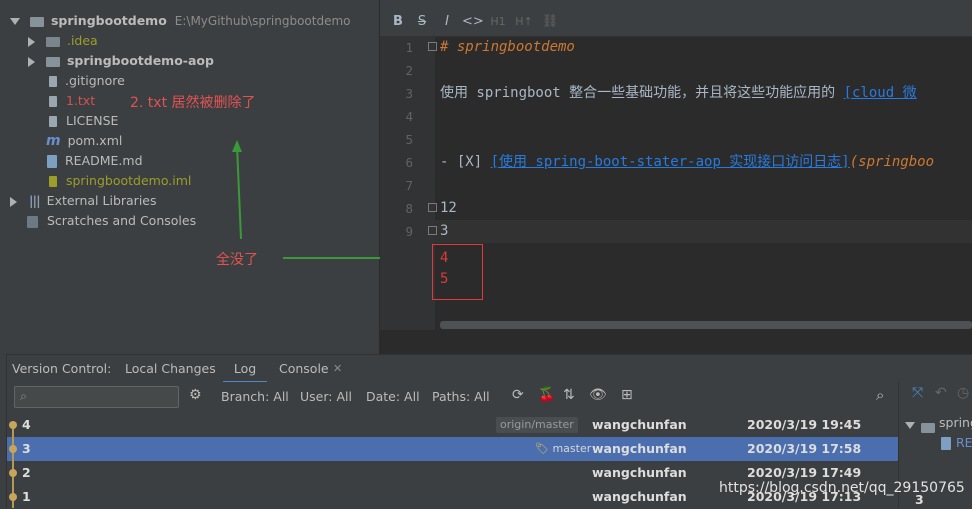  What do you see at coordinates (892, 162) in the screenshot?
I see `markdown-url: (springboo` at bounding box center [892, 162].